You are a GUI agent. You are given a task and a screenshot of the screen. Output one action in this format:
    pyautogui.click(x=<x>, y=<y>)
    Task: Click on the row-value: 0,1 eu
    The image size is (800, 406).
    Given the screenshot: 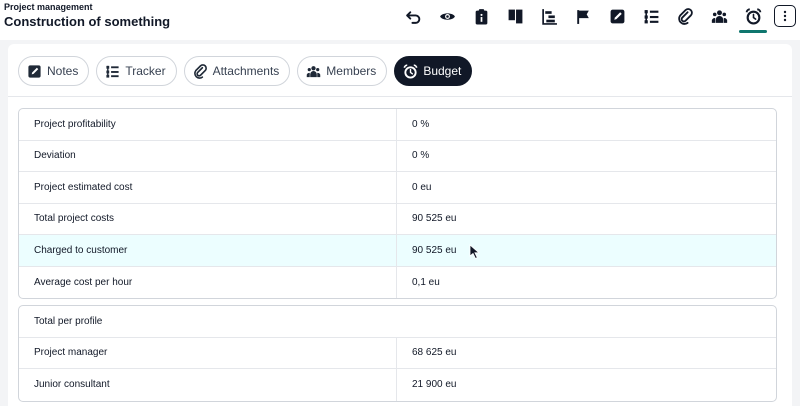 What is the action you would take?
    pyautogui.click(x=426, y=282)
    